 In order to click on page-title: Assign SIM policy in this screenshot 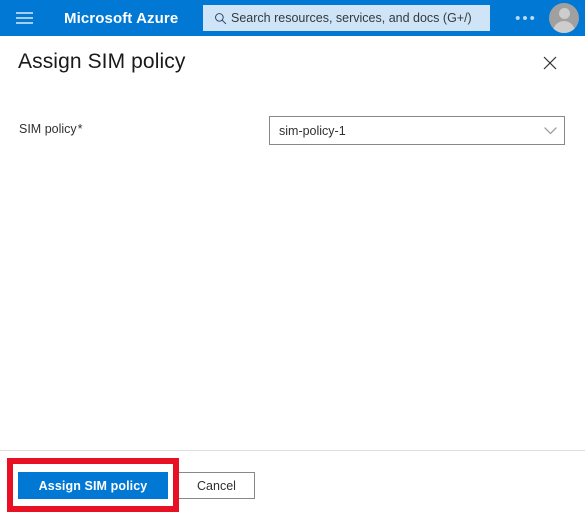, I will do `click(102, 61)`.